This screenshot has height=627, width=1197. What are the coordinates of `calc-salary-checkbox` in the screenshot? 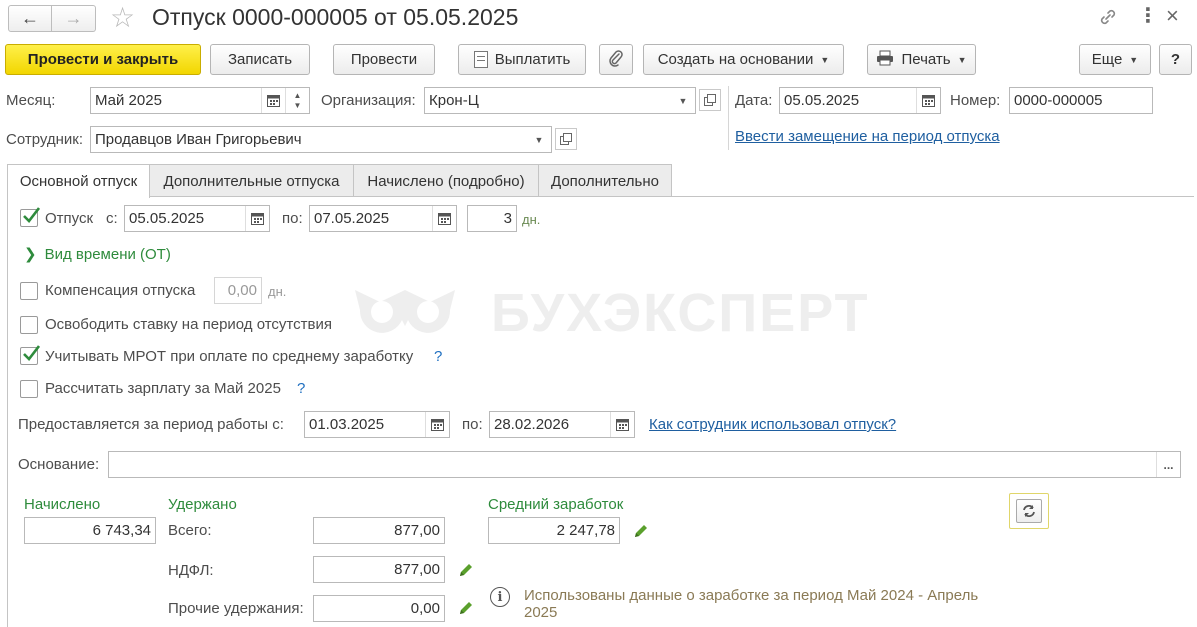 It's located at (29, 389).